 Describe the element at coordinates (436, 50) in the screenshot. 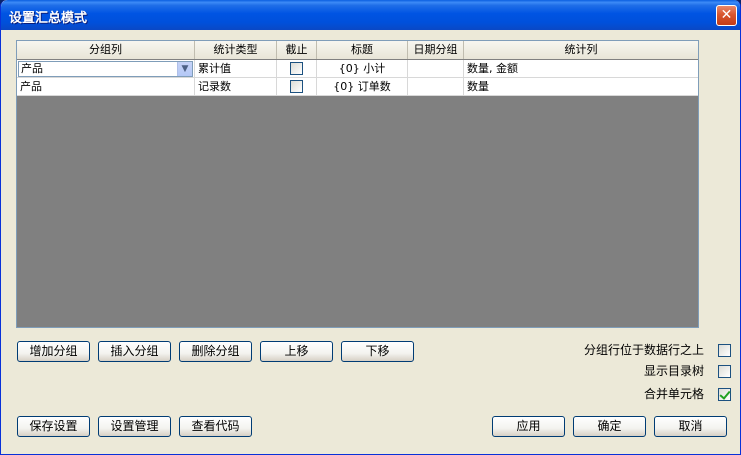

I see `header-date-group: 日期分组` at that location.